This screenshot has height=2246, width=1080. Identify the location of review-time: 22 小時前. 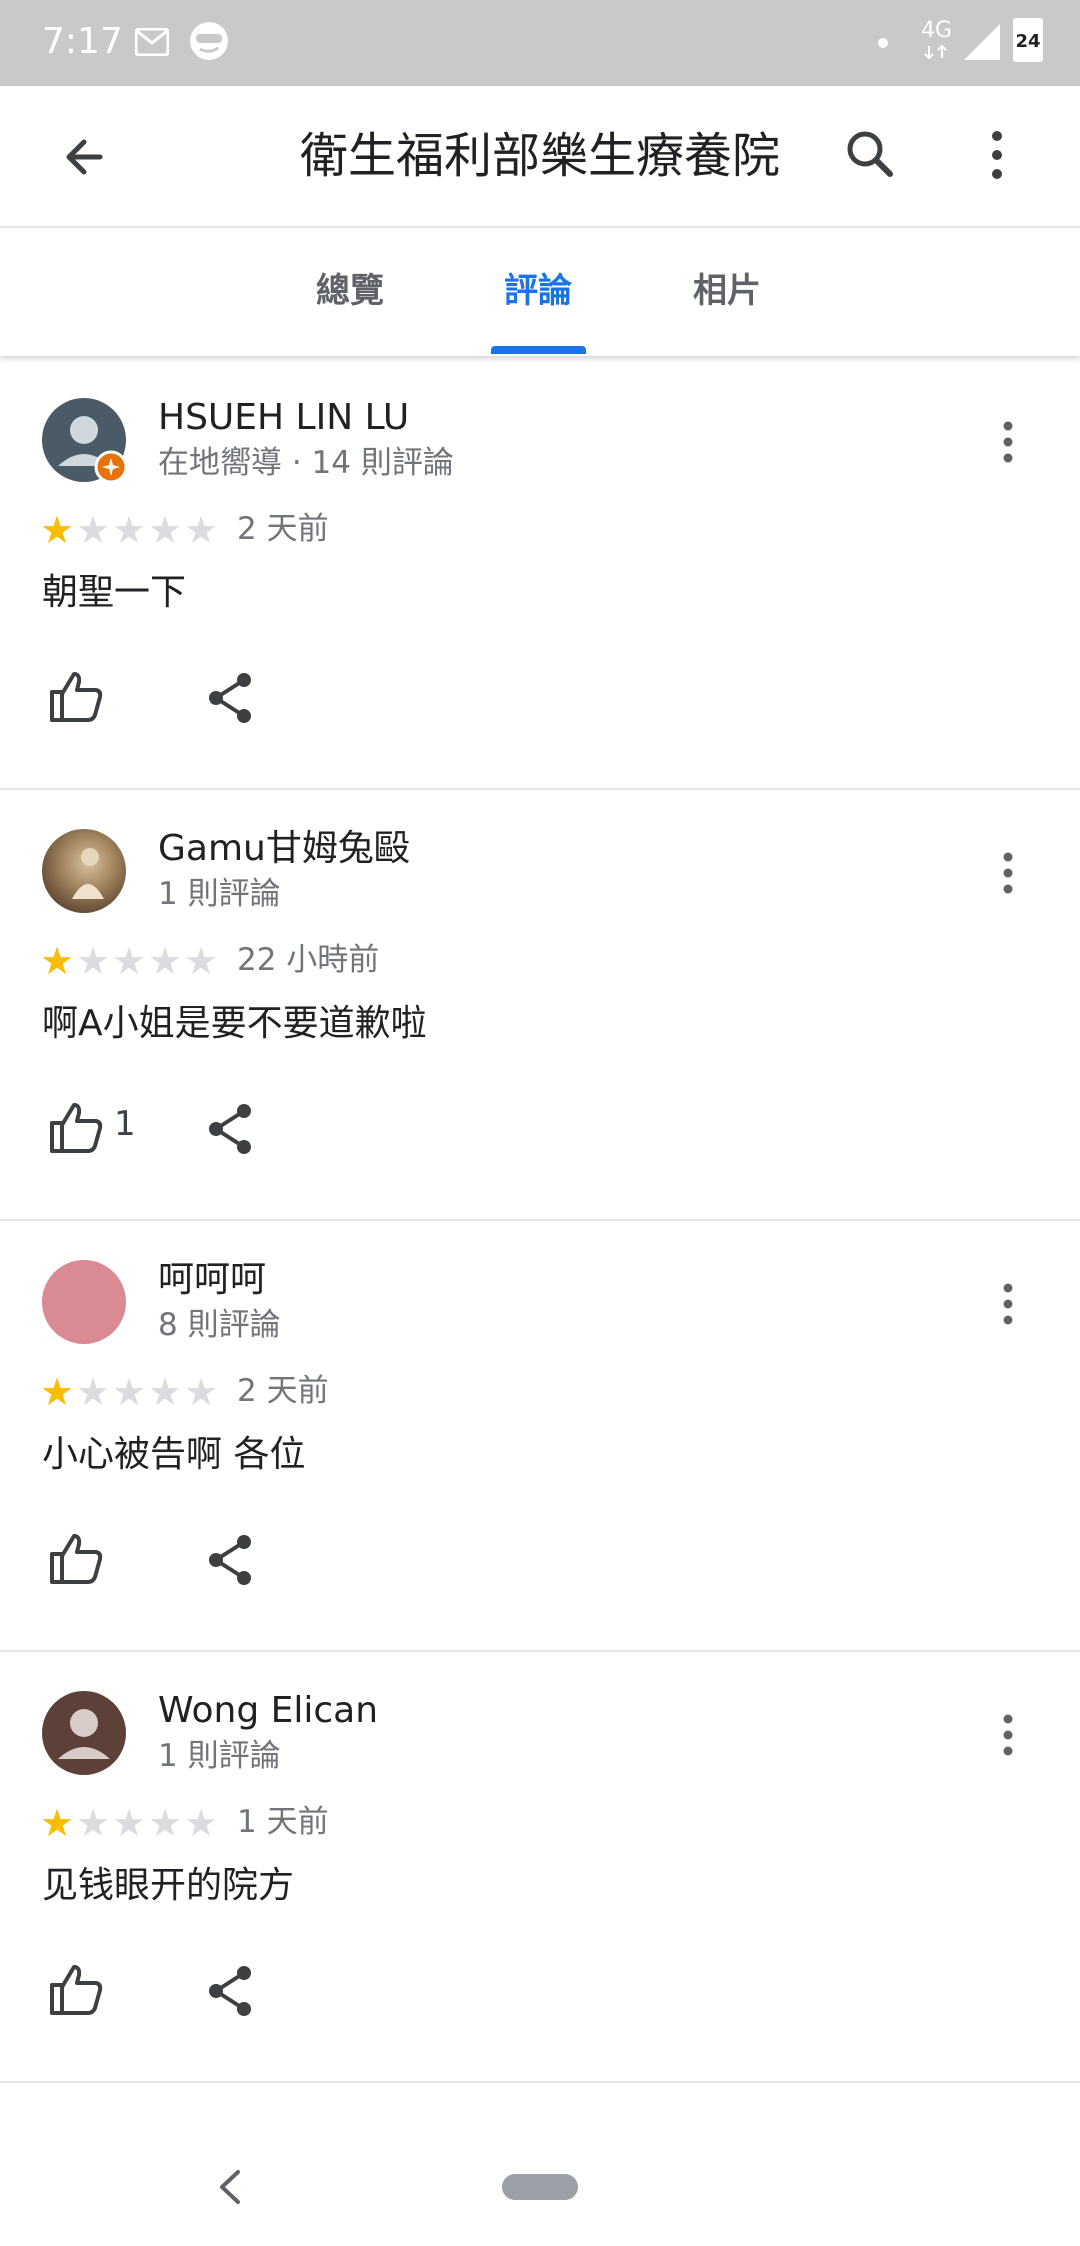
(308, 960).